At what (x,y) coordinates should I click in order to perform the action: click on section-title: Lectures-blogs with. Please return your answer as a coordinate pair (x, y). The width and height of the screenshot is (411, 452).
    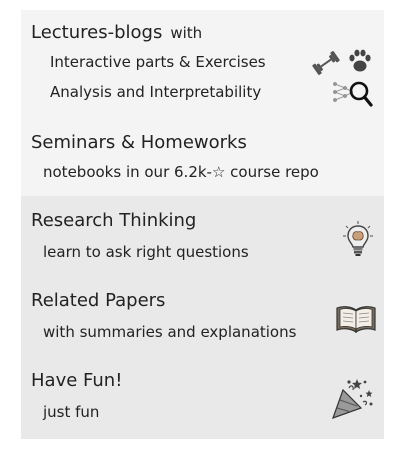
    Looking at the image, I should click on (116, 32).